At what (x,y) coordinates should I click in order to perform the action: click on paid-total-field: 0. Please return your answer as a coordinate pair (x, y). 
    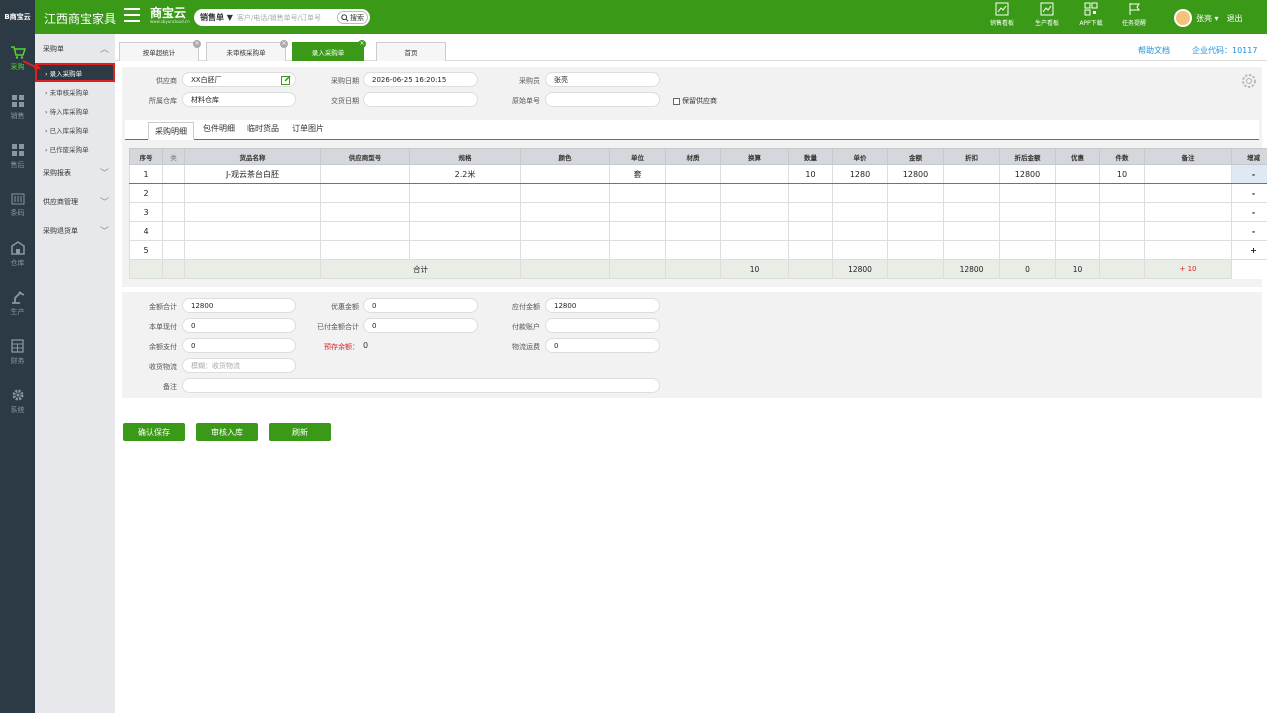
    Looking at the image, I should click on (420, 325).